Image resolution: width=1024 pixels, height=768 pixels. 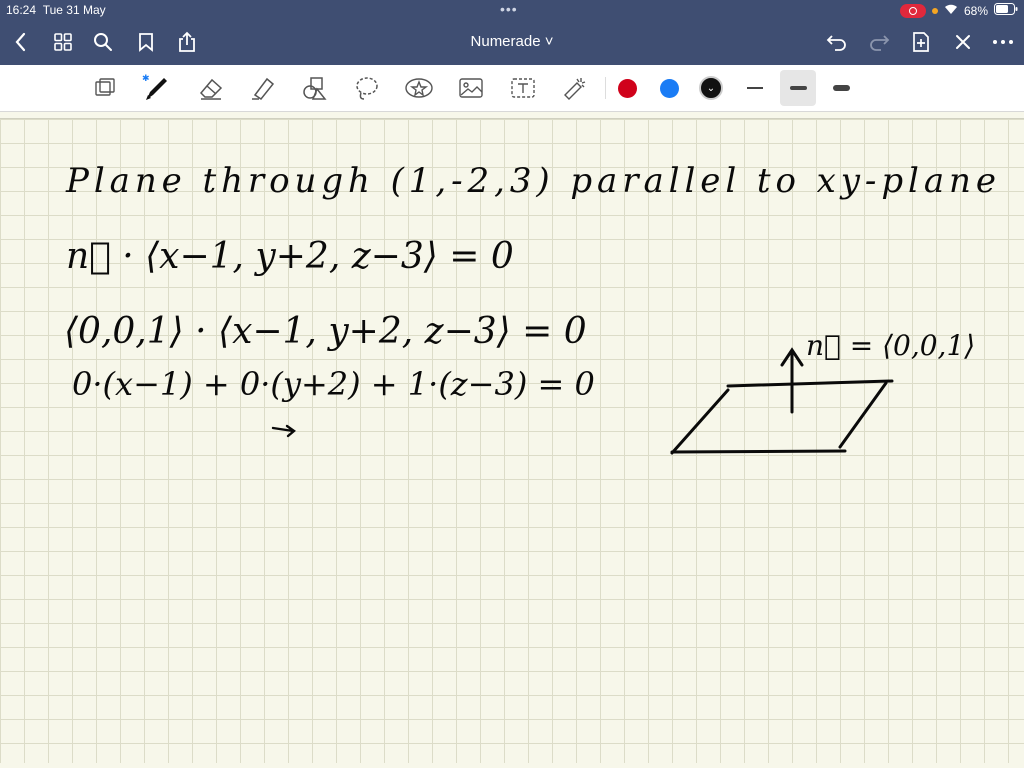 What do you see at coordinates (951, 11) in the screenshot?
I see `wifi-icon` at bounding box center [951, 11].